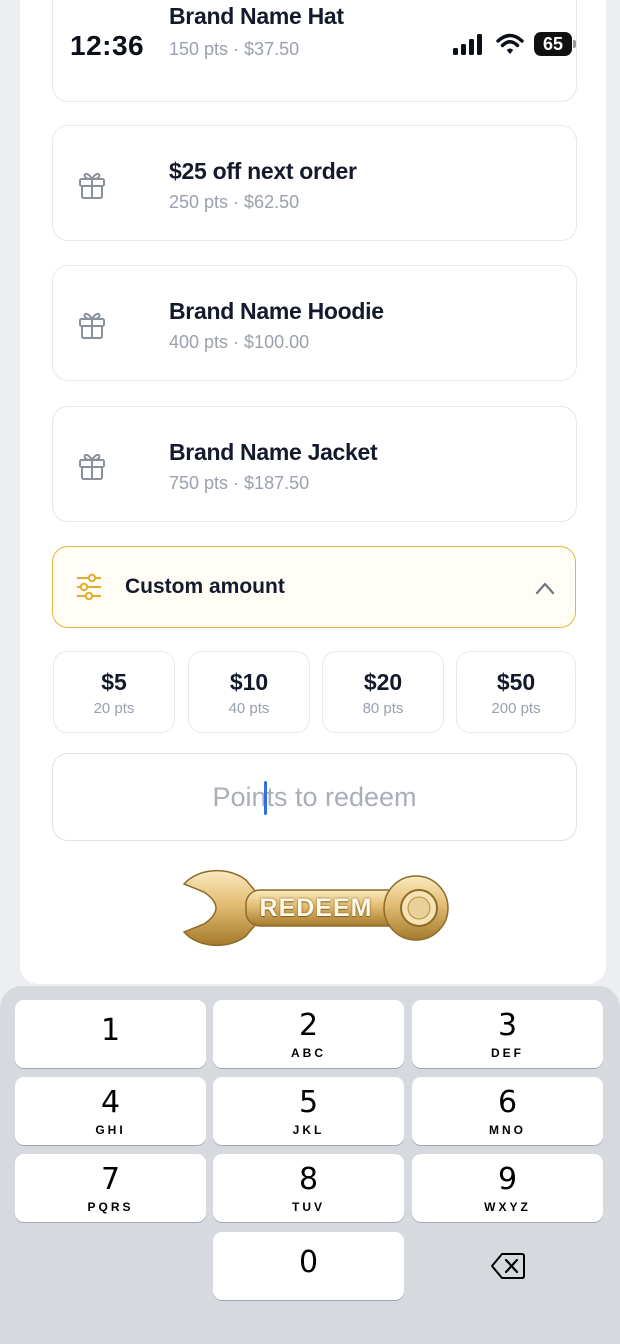 This screenshot has height=1344, width=620. I want to click on key-letters: ABC, so click(308, 1053).